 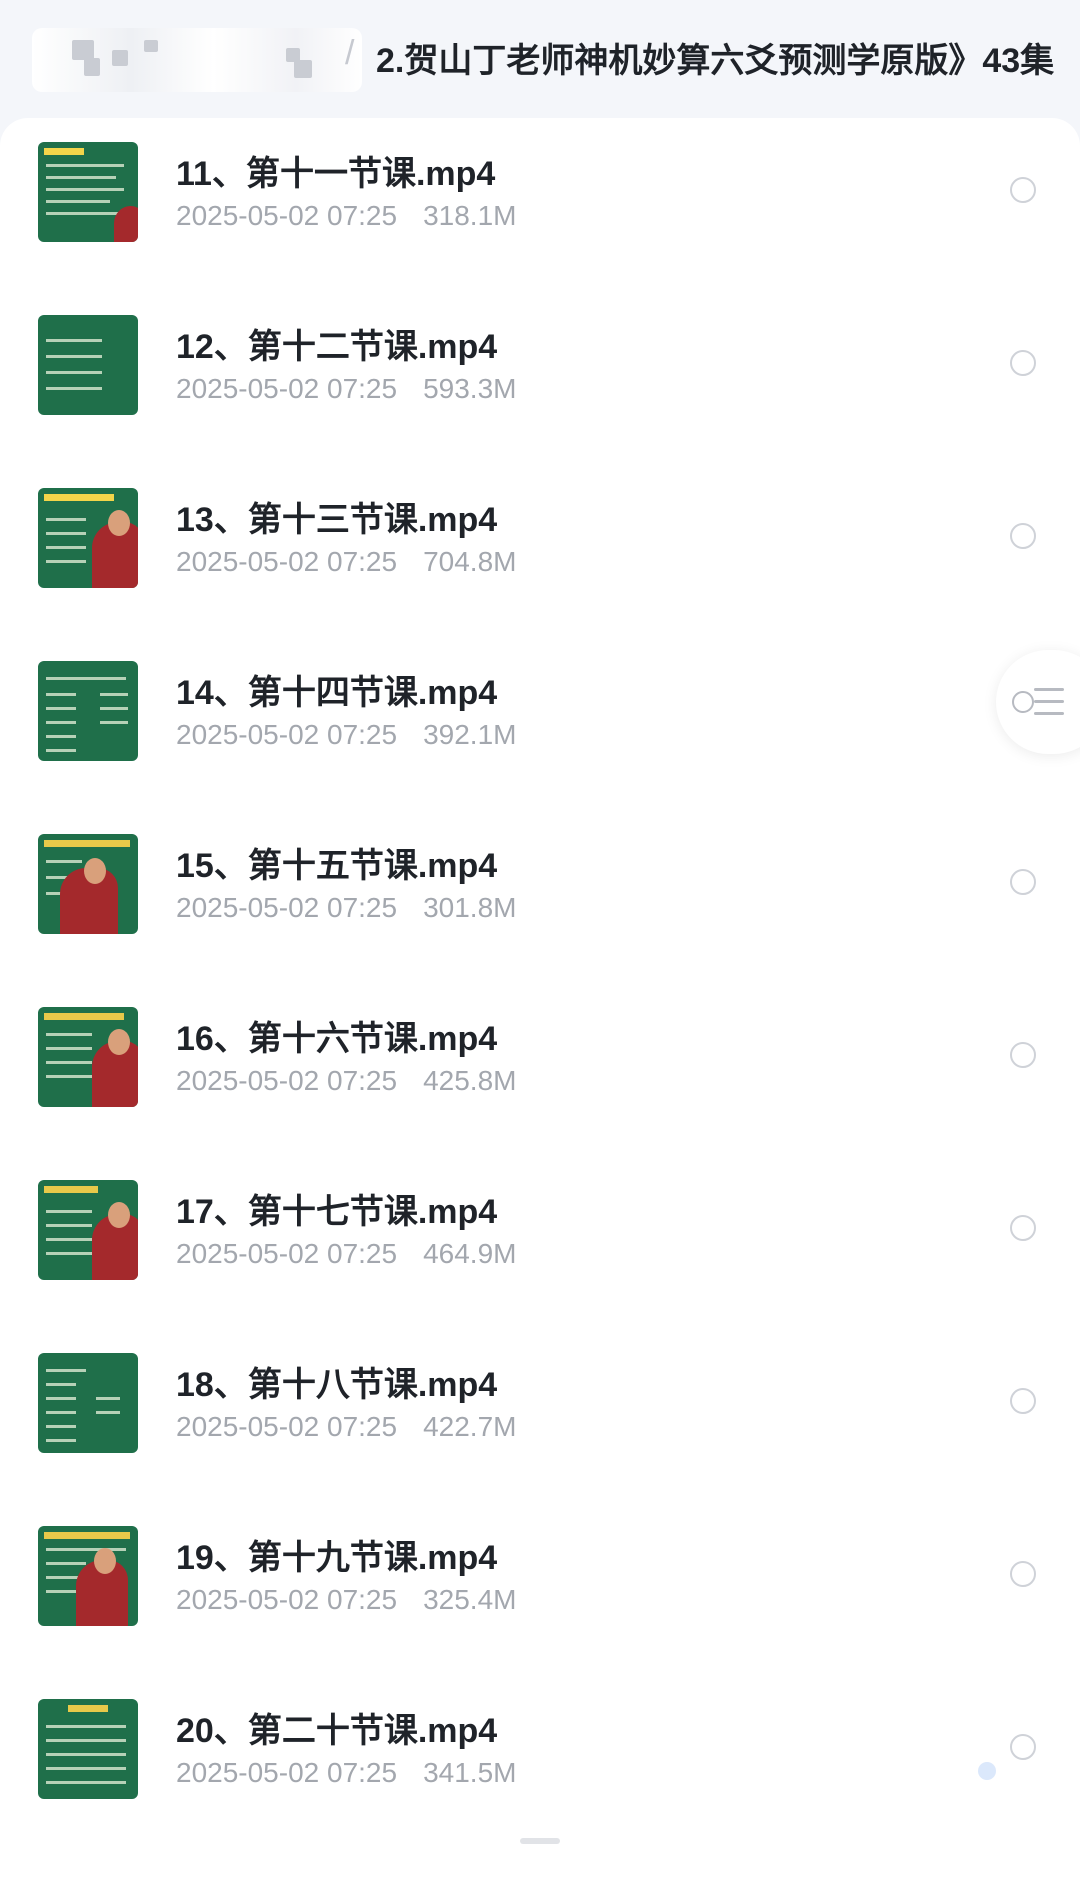 I want to click on file-meta: 2025-05-02 07:25 425.8M, so click(x=346, y=1081).